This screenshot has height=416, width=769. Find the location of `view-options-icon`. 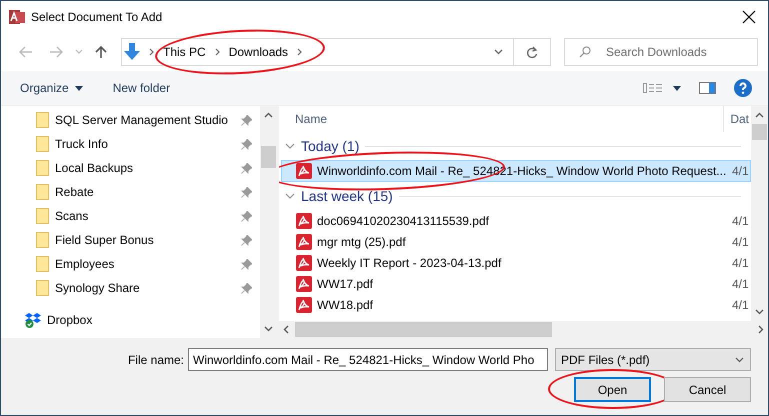

view-options-icon is located at coordinates (653, 88).